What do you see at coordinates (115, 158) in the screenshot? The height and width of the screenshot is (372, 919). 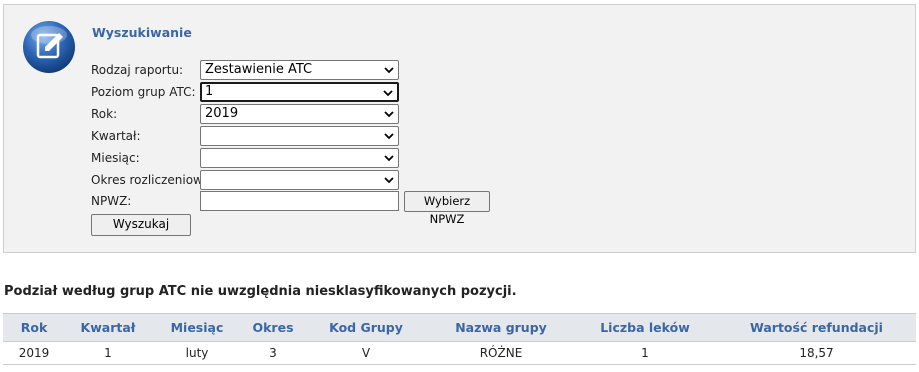 I see `month-label: Miesiąc:` at bounding box center [115, 158].